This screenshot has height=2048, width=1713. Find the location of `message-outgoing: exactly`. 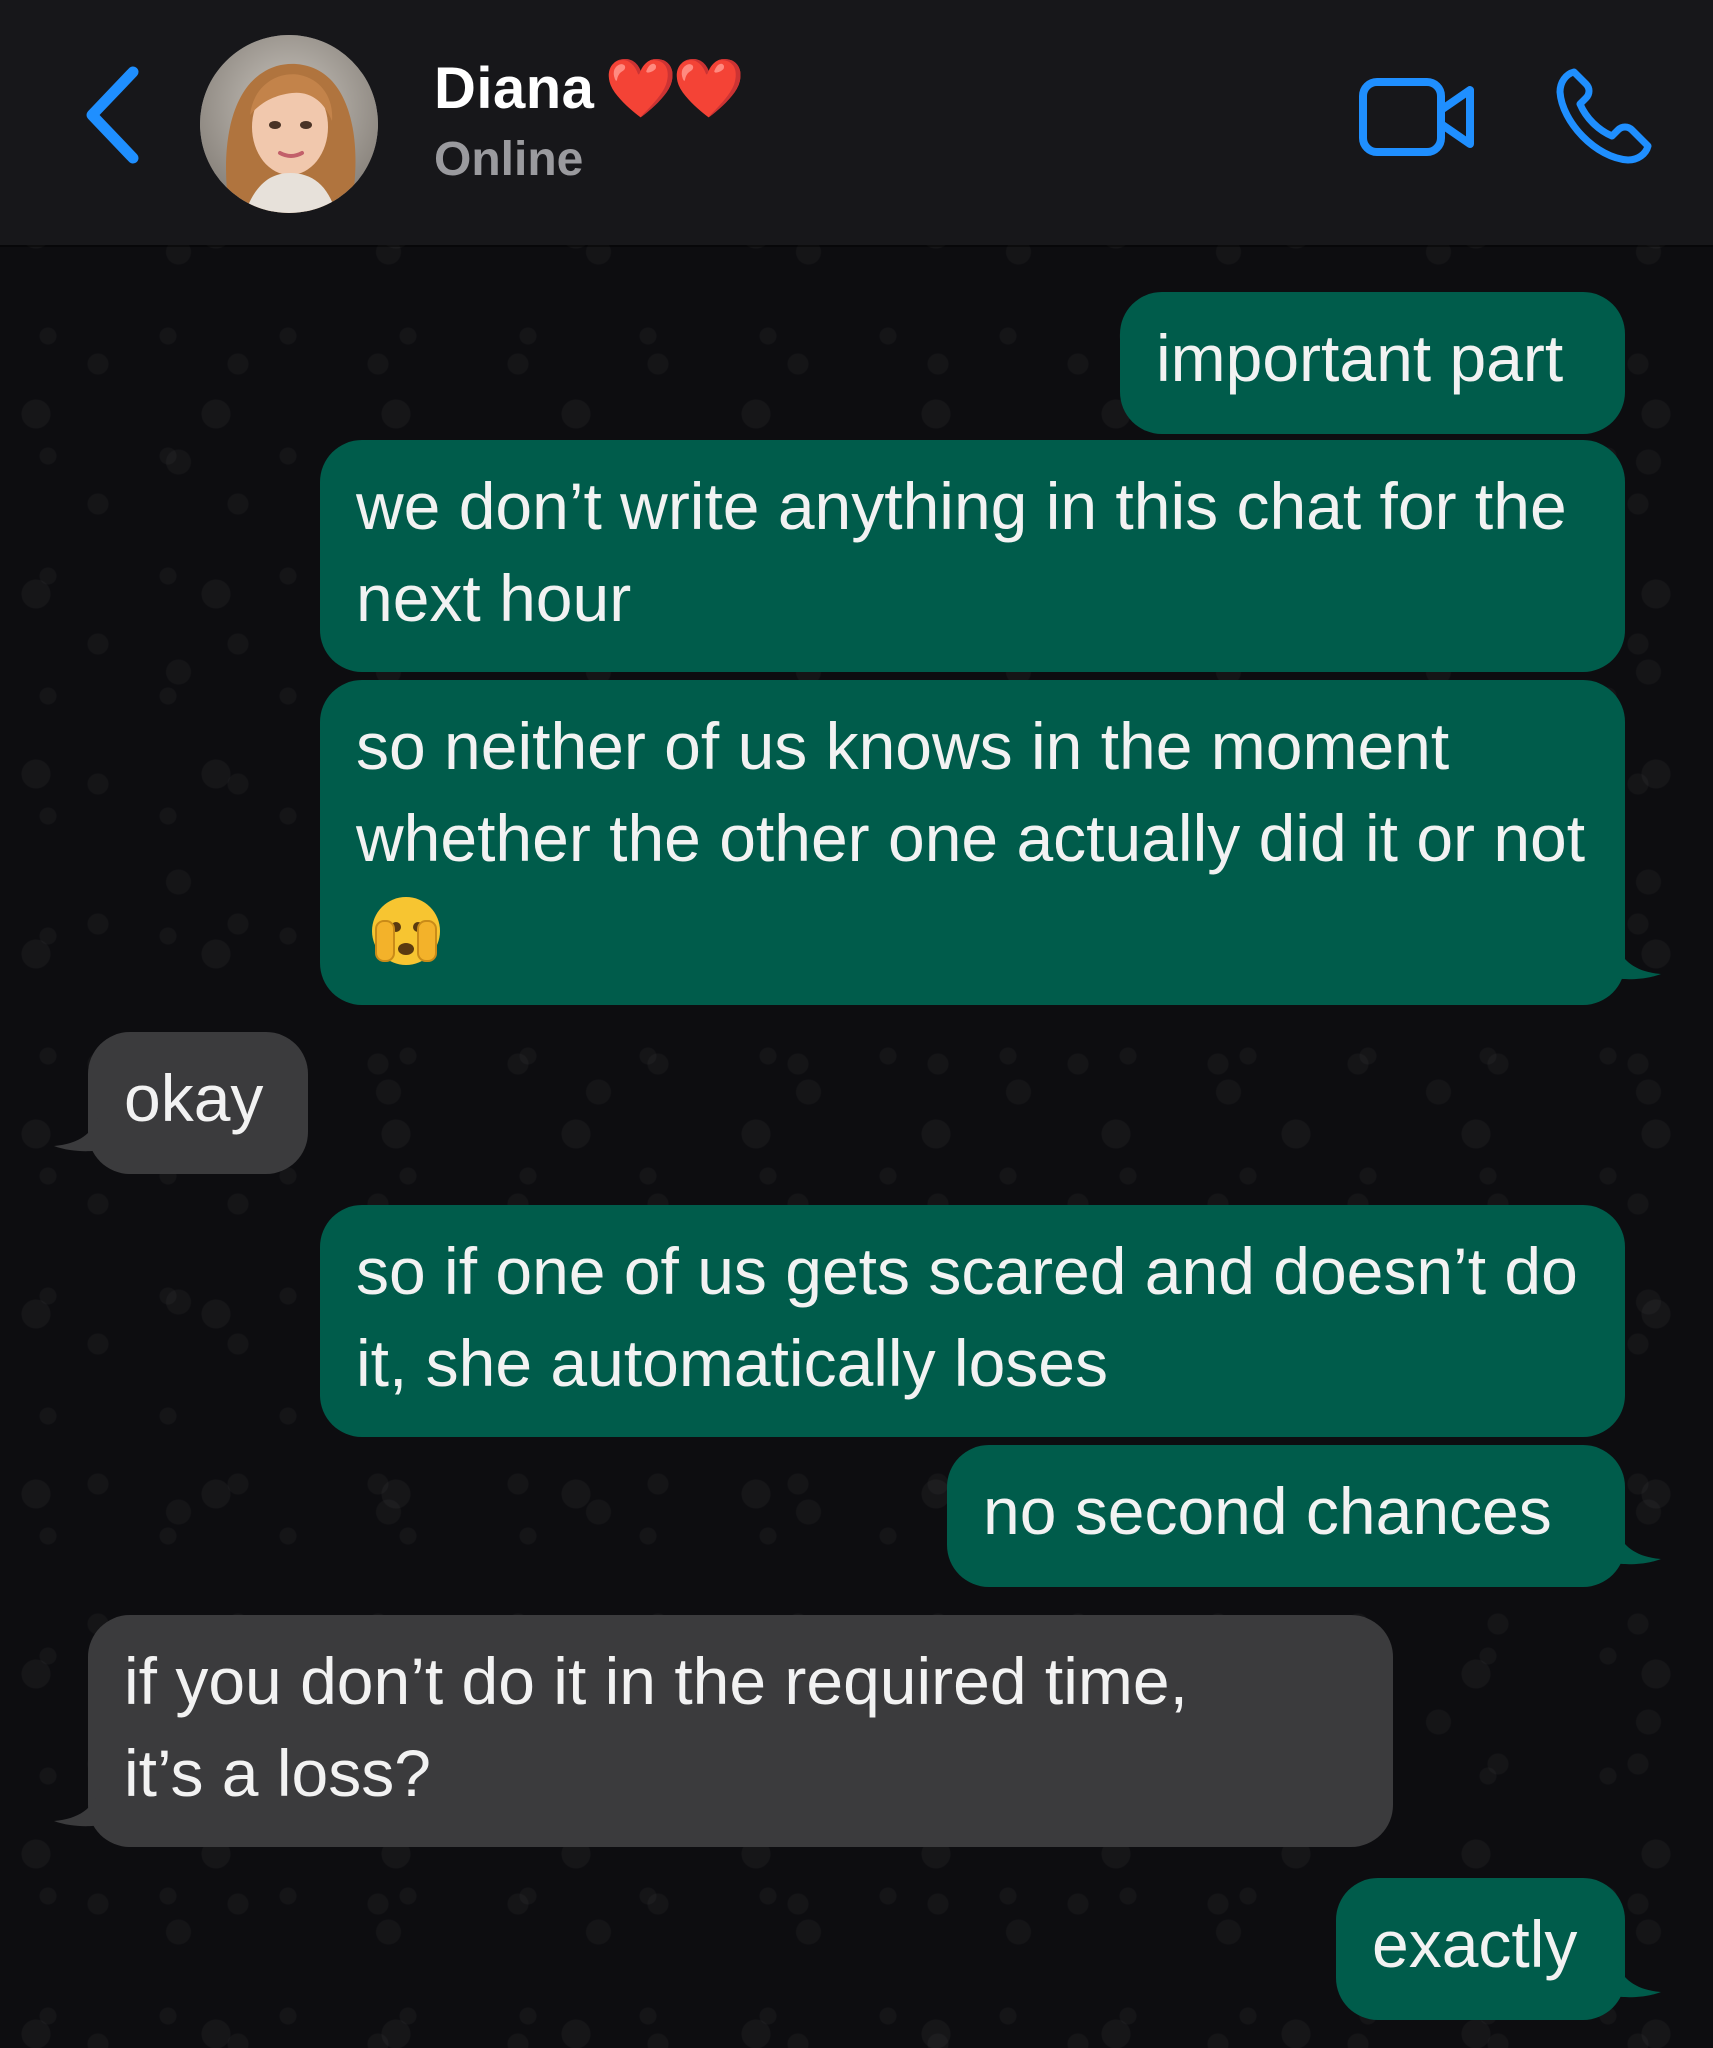

message-outgoing: exactly is located at coordinates (1480, 1949).